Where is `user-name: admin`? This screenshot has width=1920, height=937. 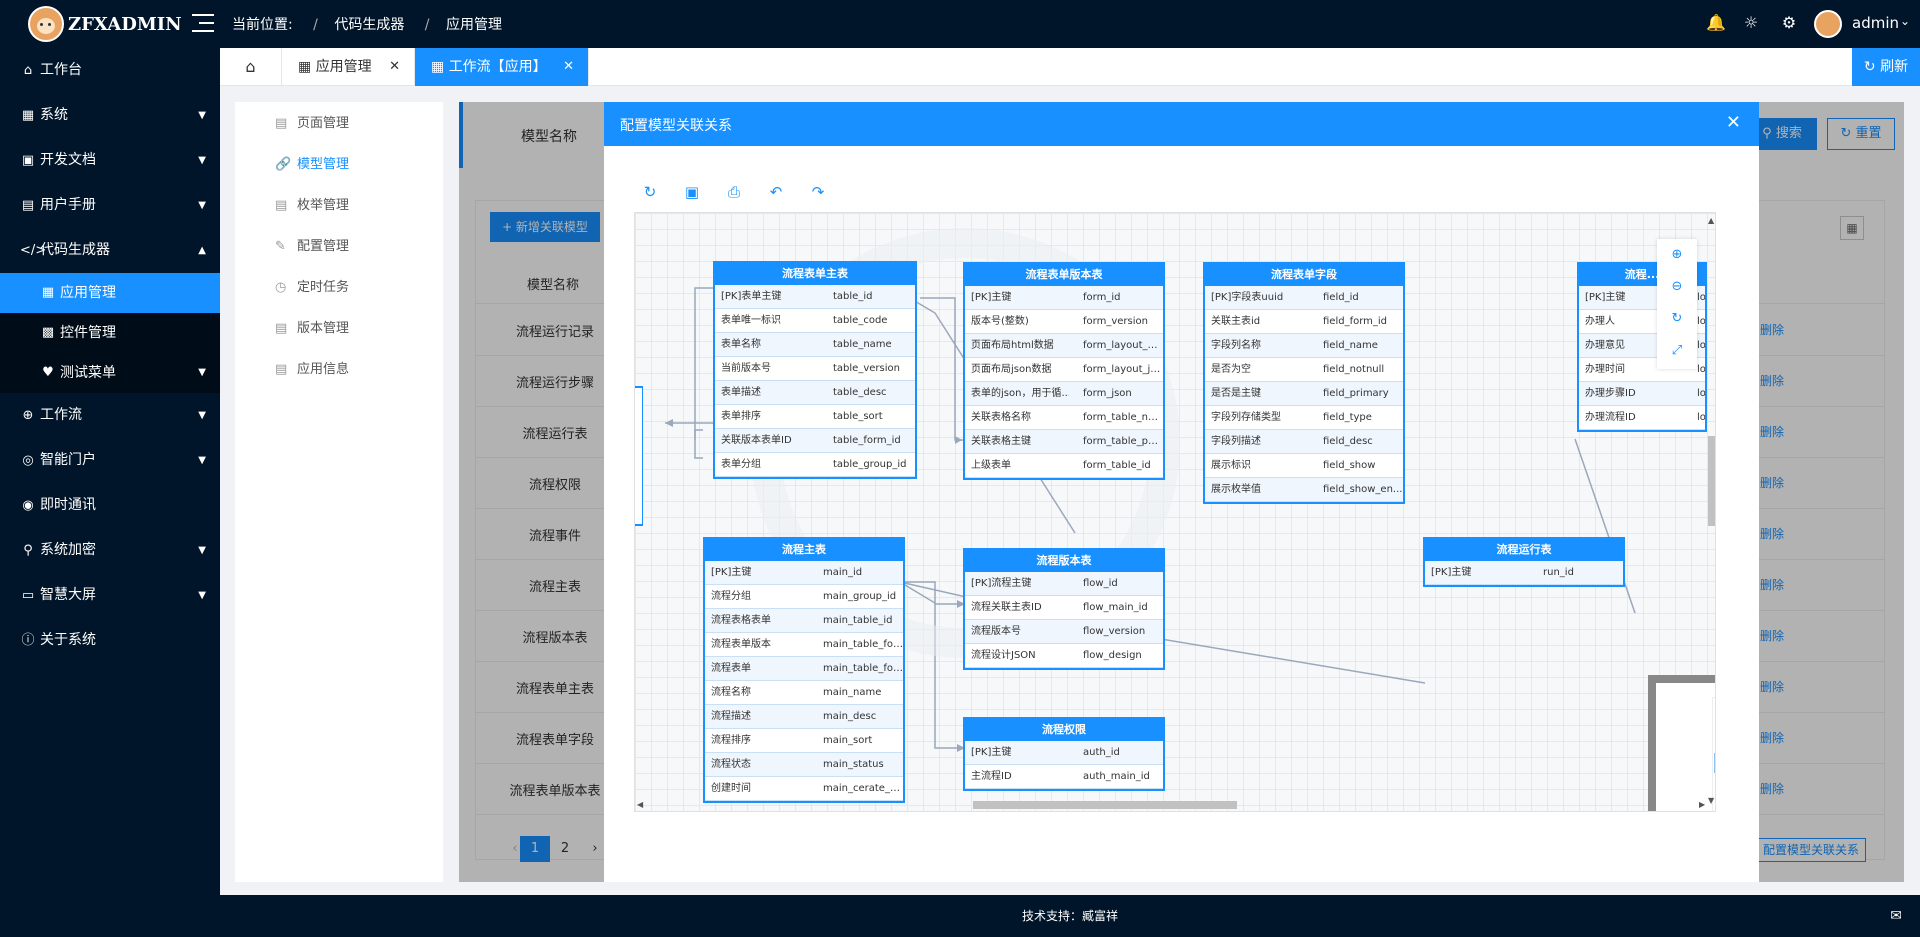
user-name: admin is located at coordinates (1875, 23).